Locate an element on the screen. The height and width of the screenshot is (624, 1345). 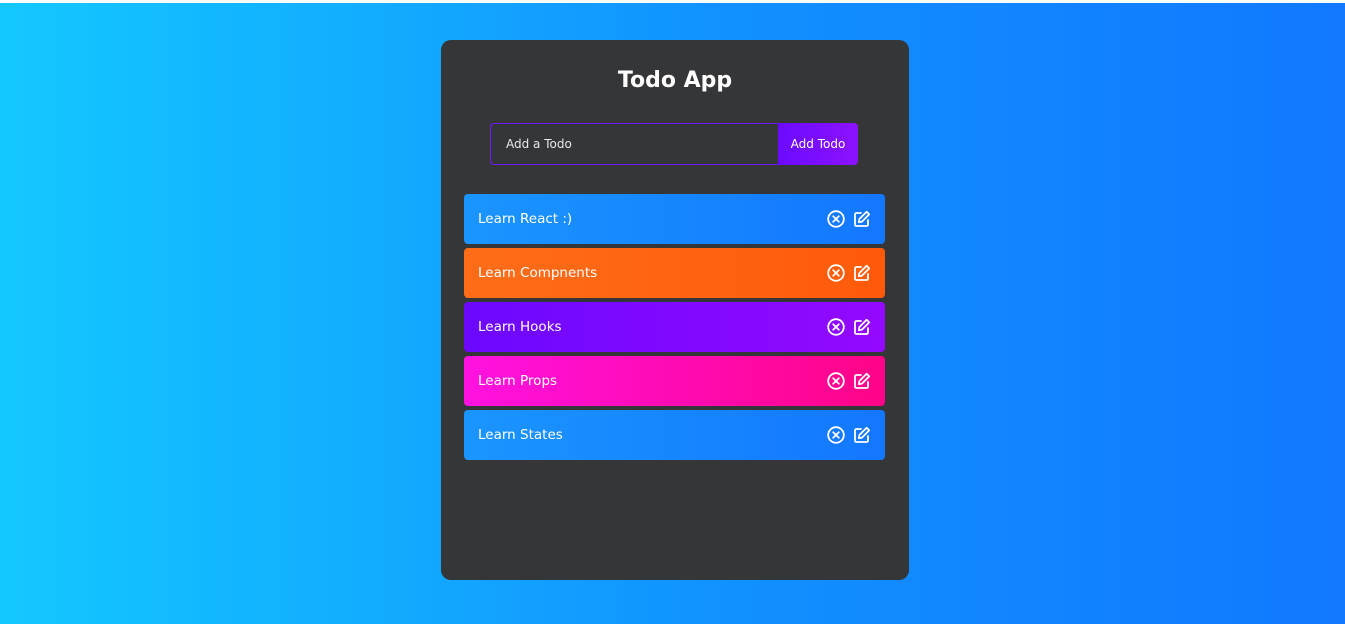
todo-text: Learn States is located at coordinates (652, 435).